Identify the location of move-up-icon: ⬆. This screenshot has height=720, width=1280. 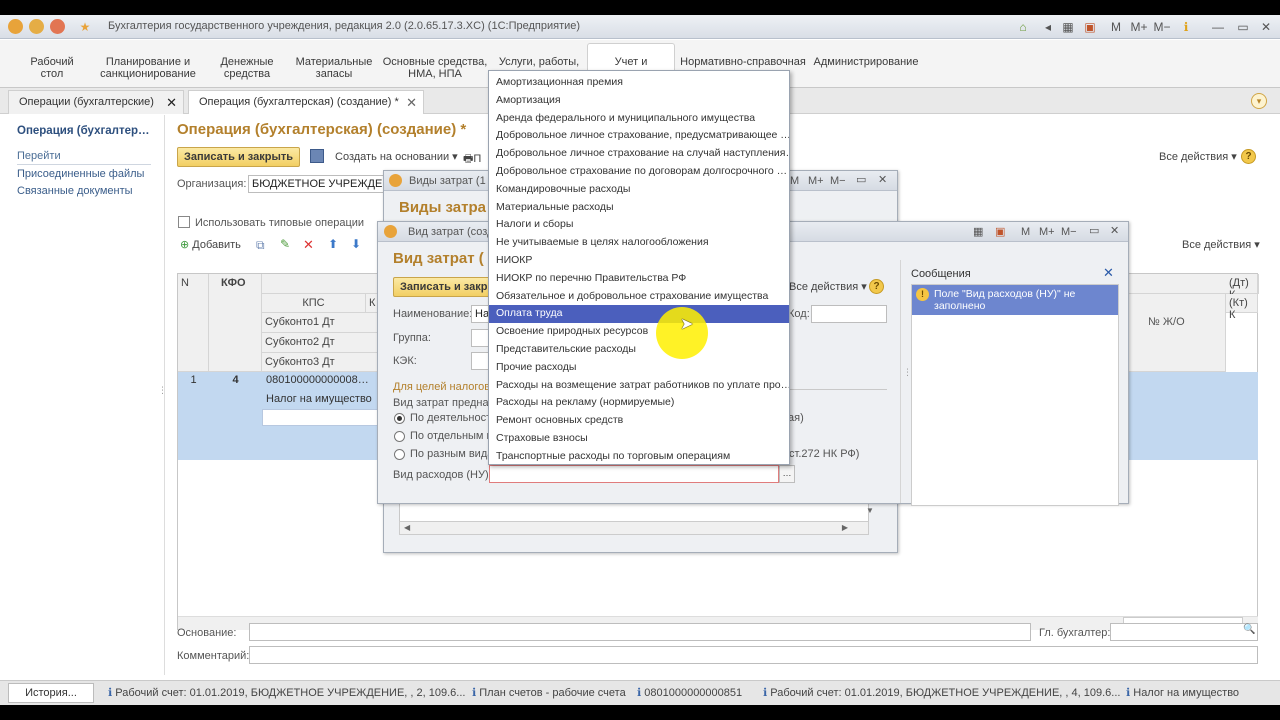
(333, 244).